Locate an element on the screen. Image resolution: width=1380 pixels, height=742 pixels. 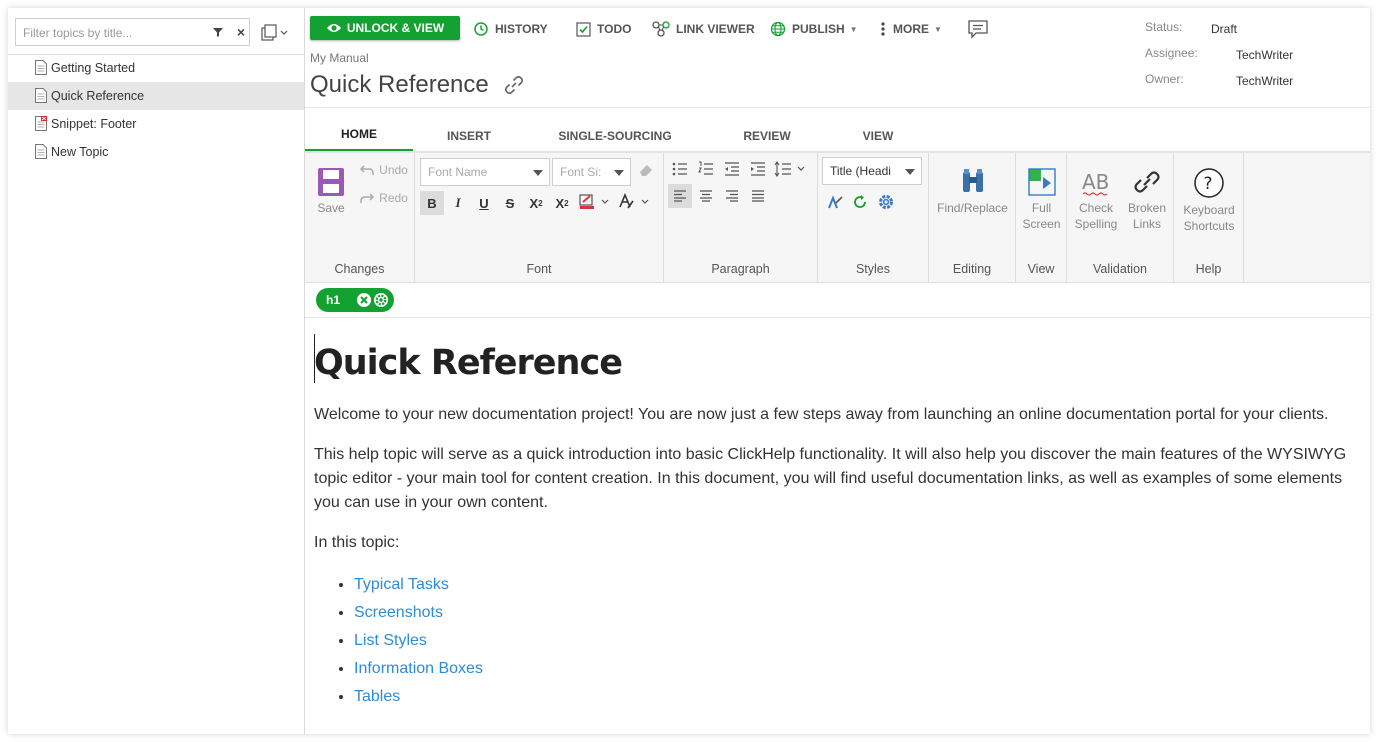
group-label-editing: Editing is located at coordinates (972, 269).